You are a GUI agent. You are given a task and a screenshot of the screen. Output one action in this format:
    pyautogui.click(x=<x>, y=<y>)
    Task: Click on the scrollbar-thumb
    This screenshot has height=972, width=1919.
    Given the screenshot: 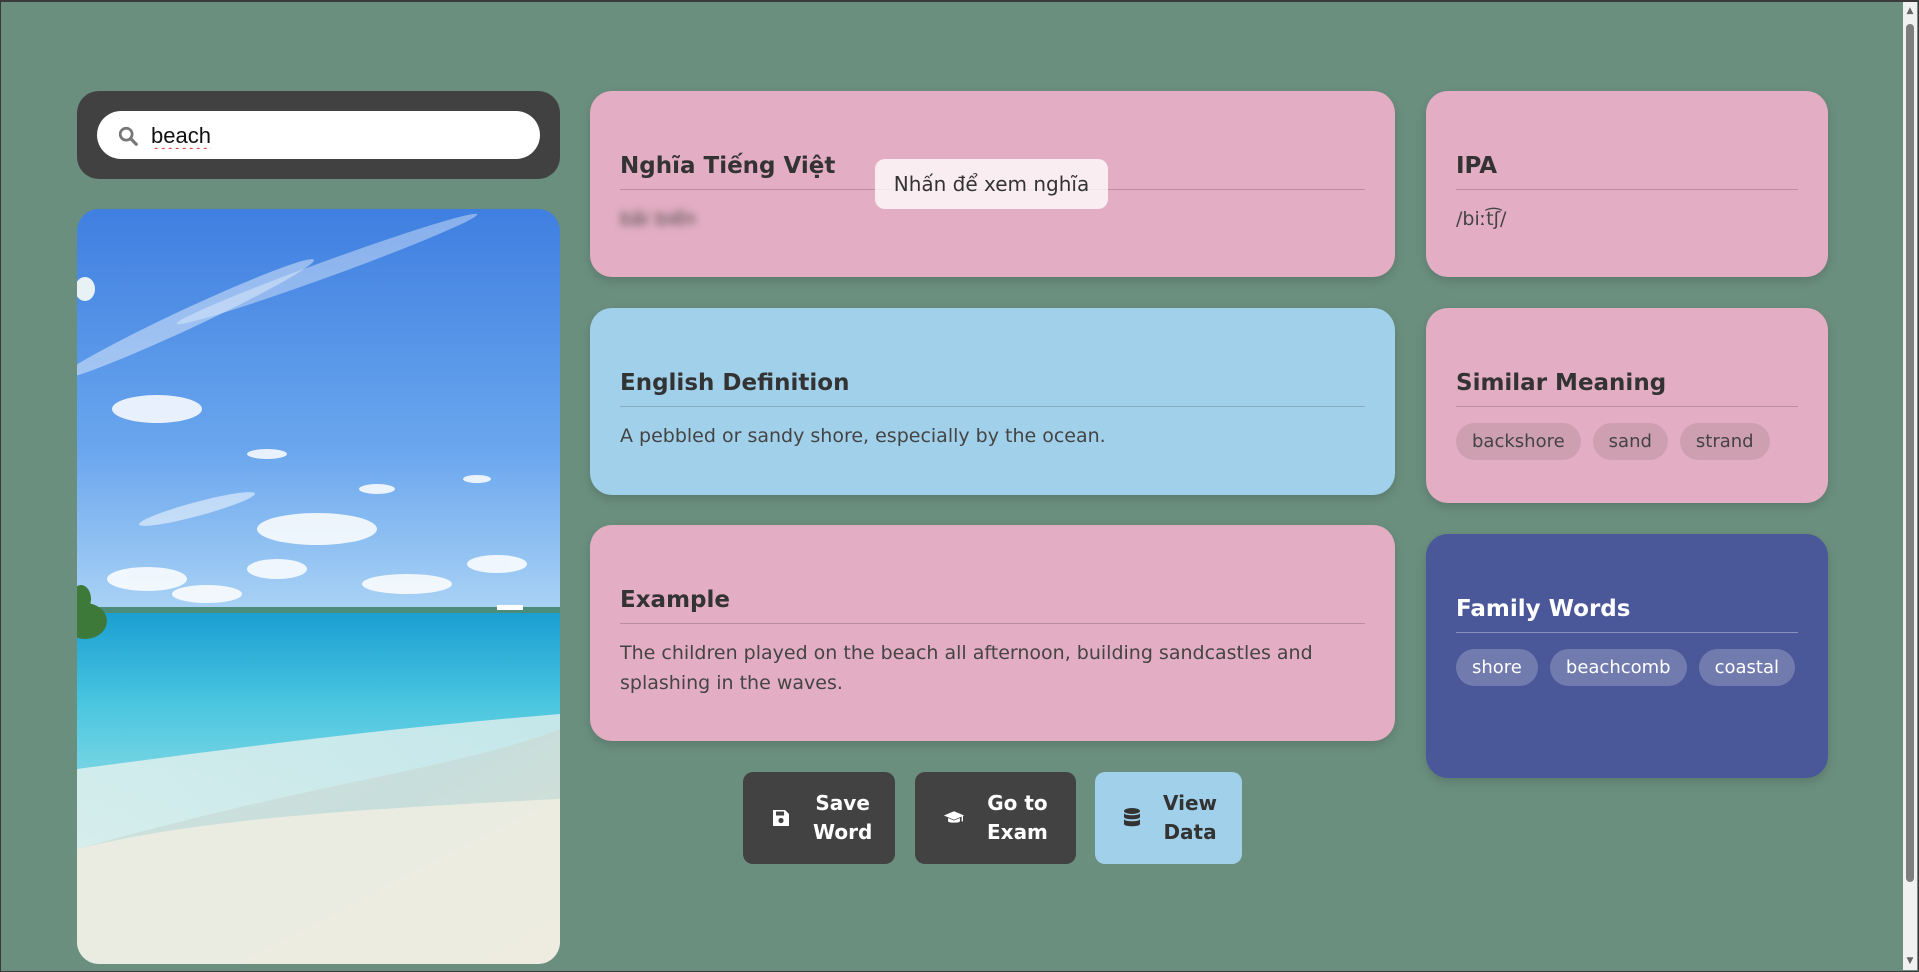 What is the action you would take?
    pyautogui.click(x=1910, y=453)
    